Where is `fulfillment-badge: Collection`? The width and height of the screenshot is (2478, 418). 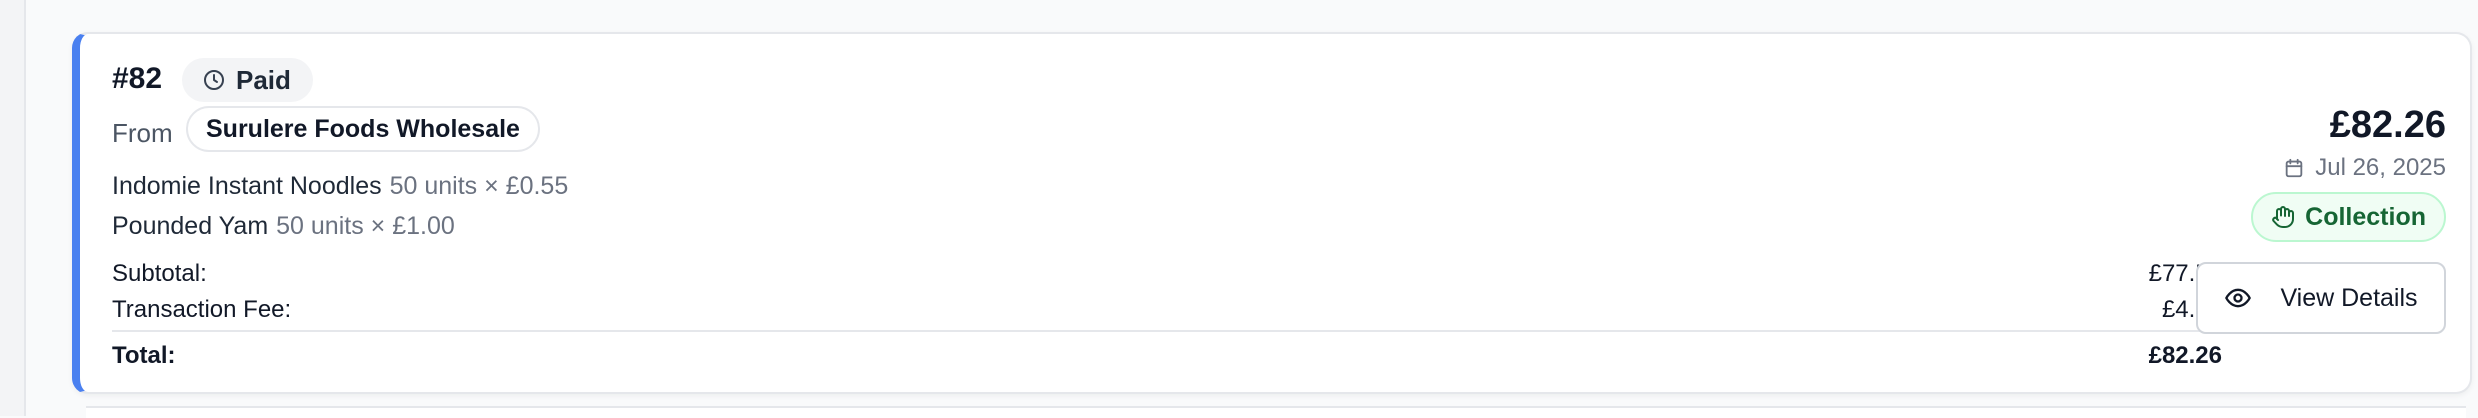 fulfillment-badge: Collection is located at coordinates (2348, 217).